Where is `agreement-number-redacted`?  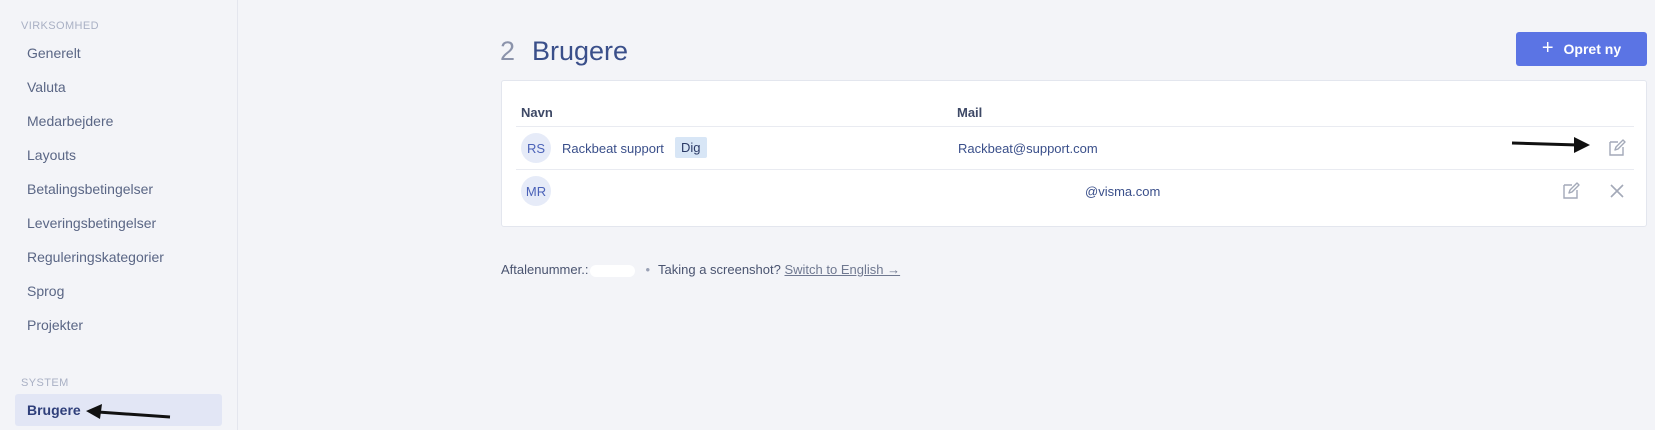 agreement-number-redacted is located at coordinates (613, 270).